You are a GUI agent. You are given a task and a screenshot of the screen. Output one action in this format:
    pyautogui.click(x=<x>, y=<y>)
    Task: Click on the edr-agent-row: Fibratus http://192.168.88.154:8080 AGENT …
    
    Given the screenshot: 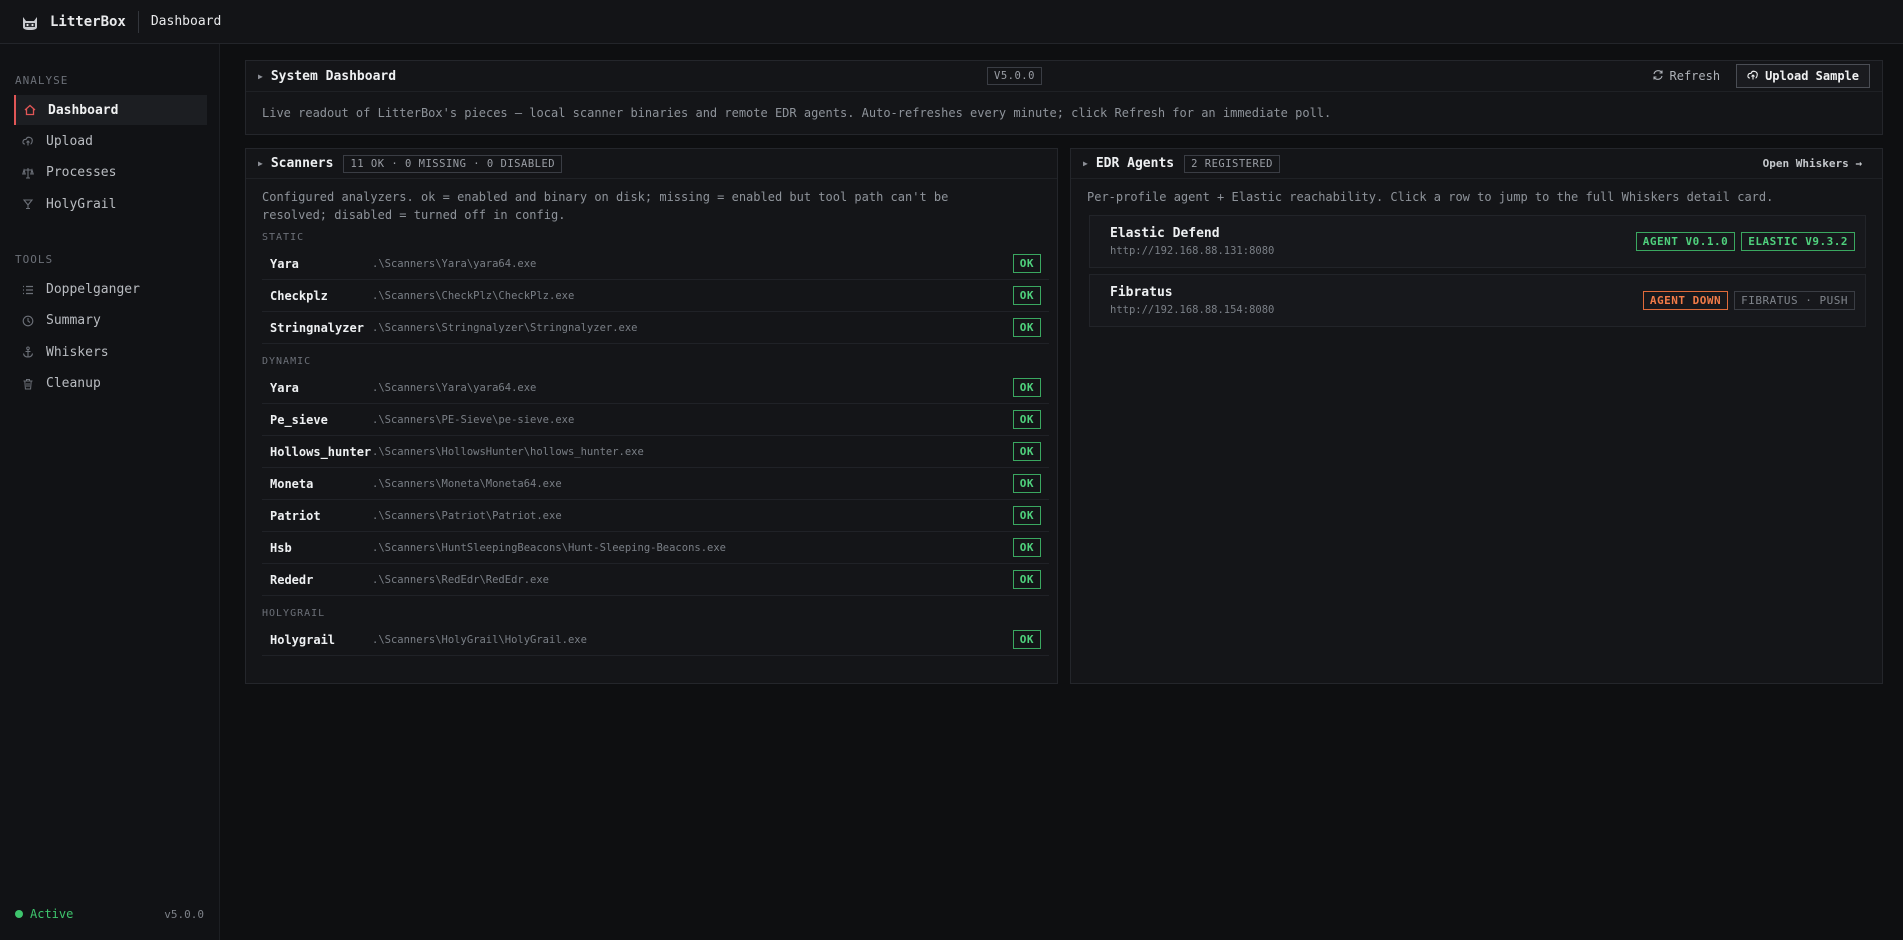 What is the action you would take?
    pyautogui.click(x=1477, y=300)
    